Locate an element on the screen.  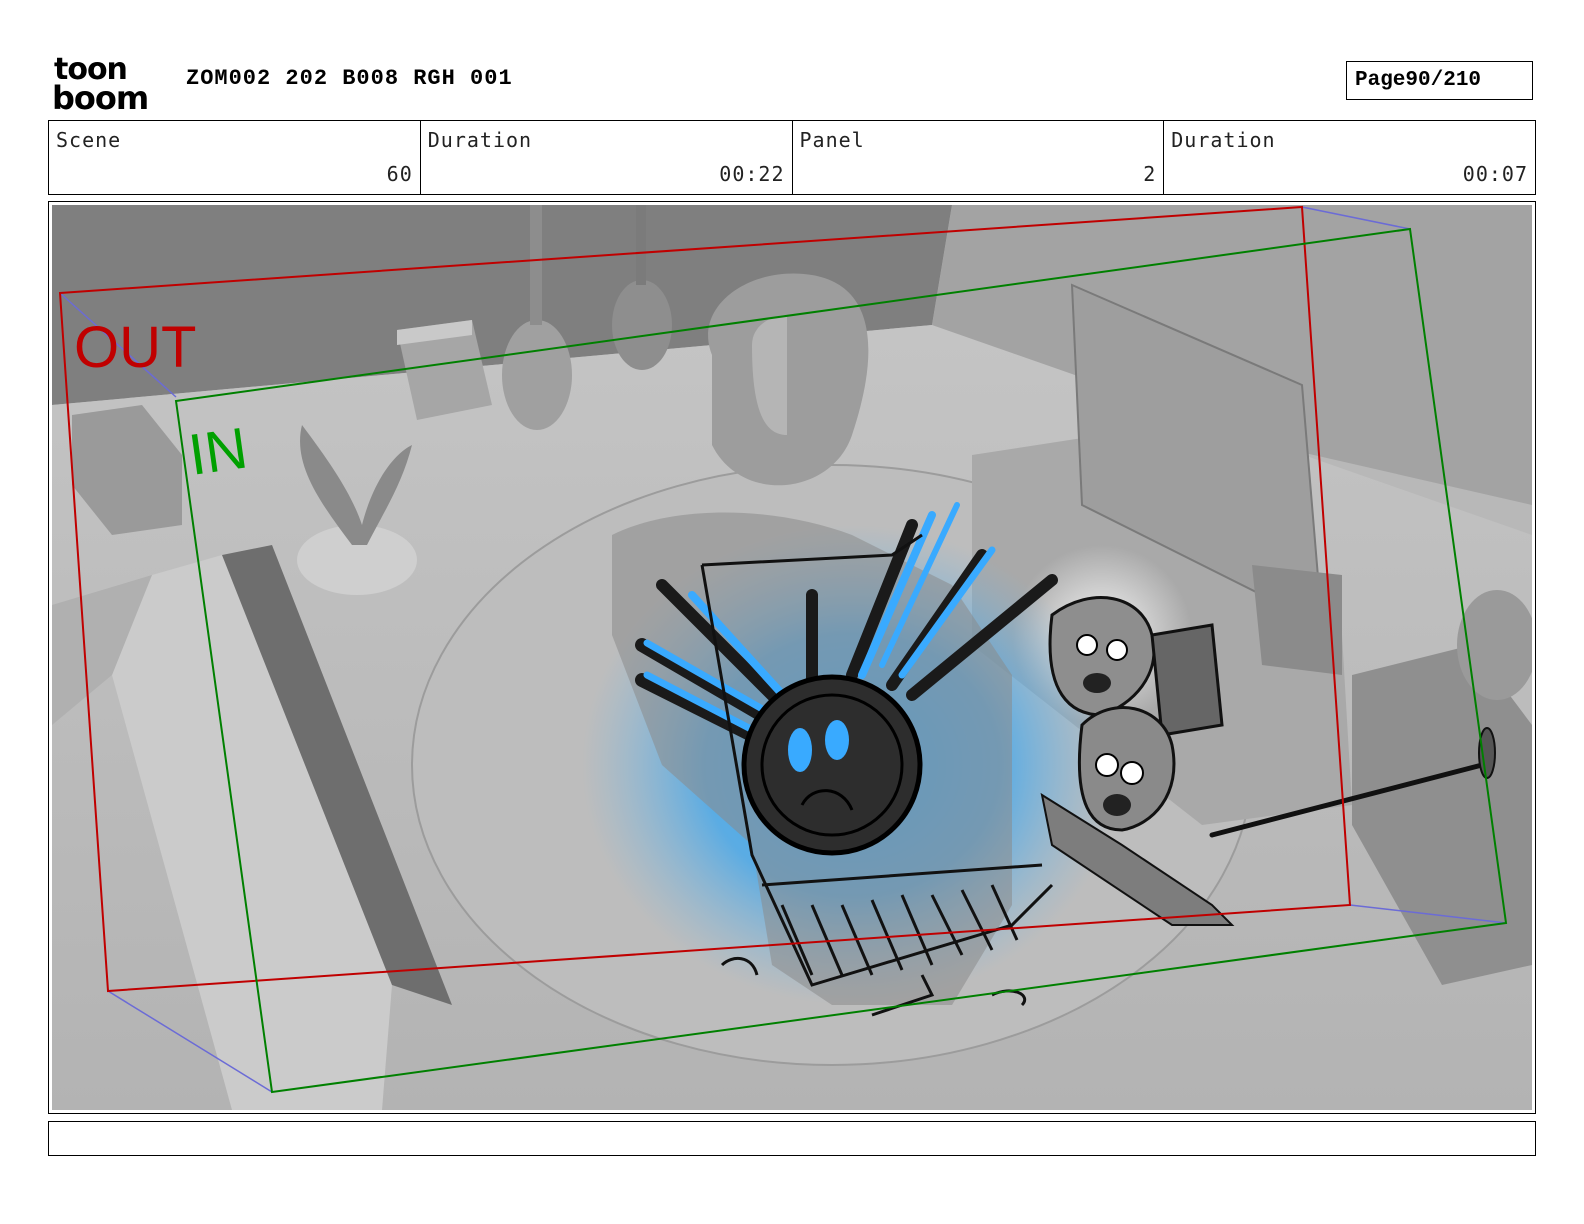
scene-value: 60 is located at coordinates (399, 174).